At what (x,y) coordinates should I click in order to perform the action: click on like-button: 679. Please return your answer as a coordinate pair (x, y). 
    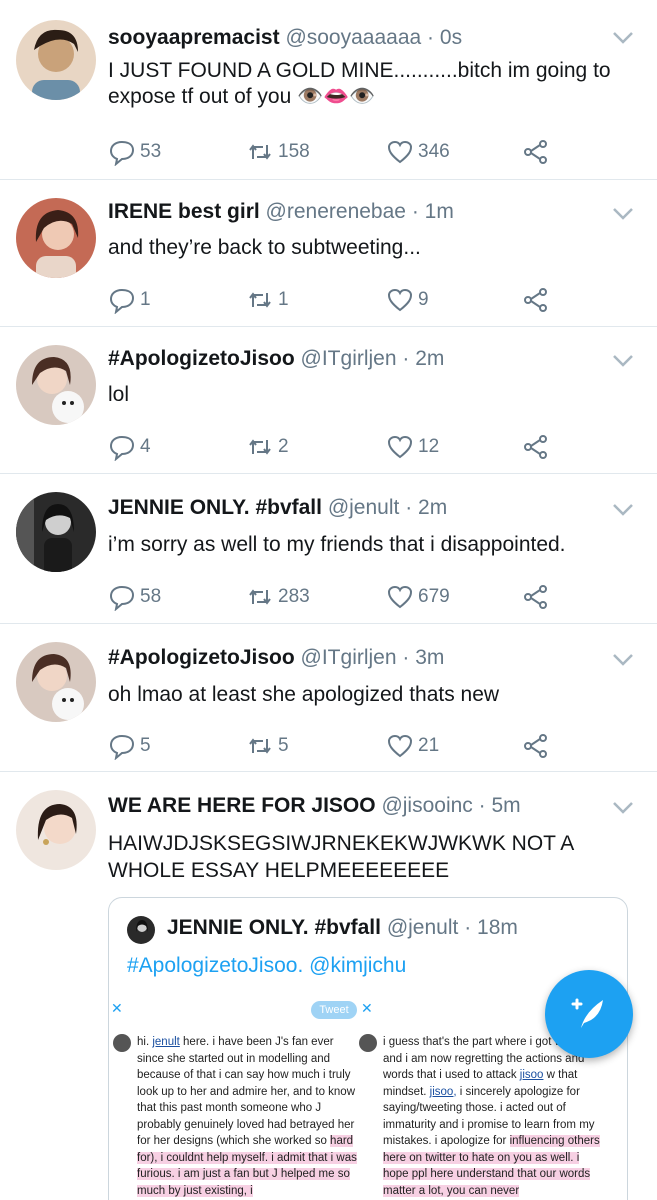
    Looking at the image, I should click on (418, 597).